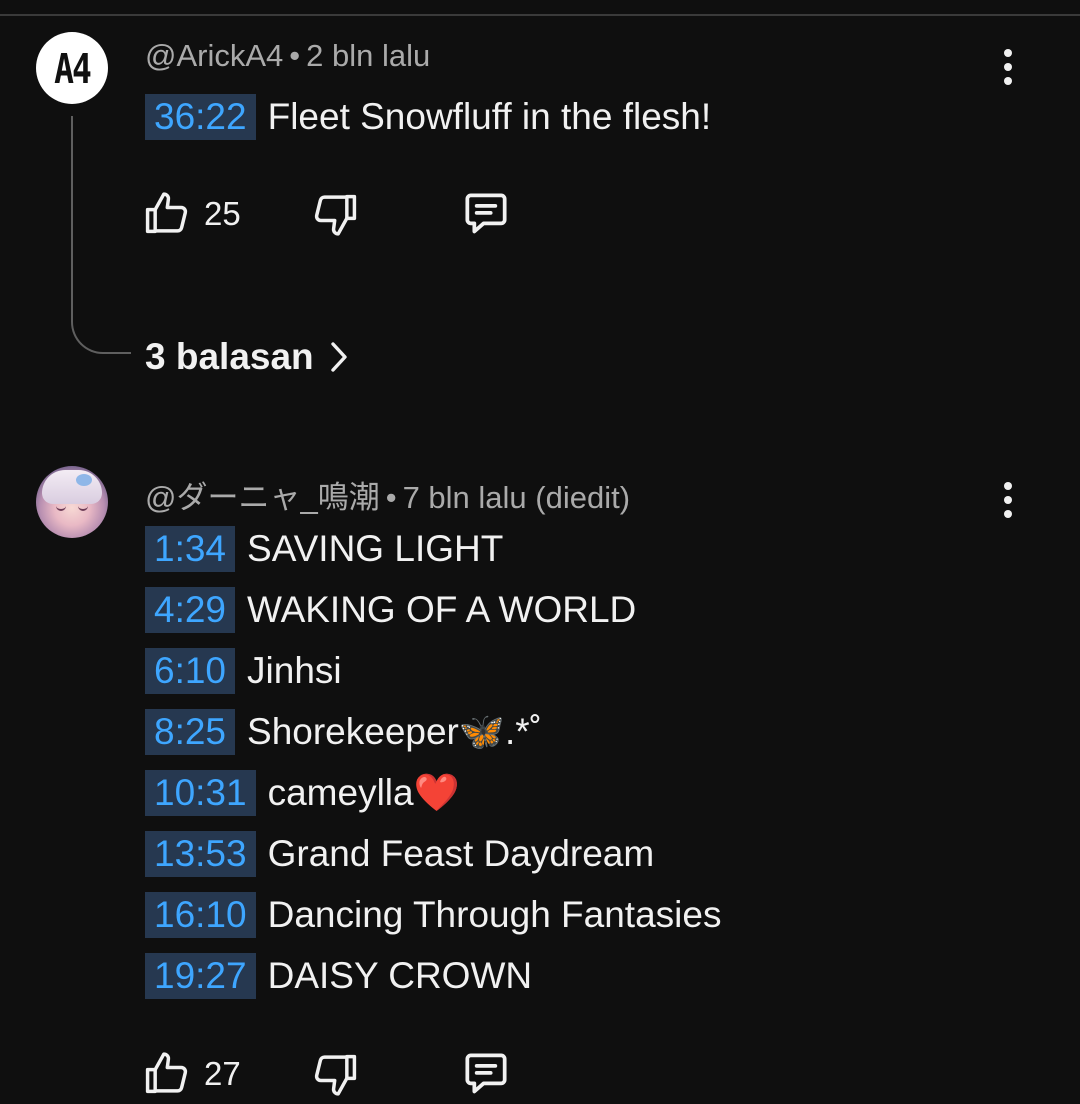 Image resolution: width=1080 pixels, height=1104 pixels. What do you see at coordinates (489, 116) in the screenshot?
I see `comment-text: Fleet Snowfluff in the flesh!` at bounding box center [489, 116].